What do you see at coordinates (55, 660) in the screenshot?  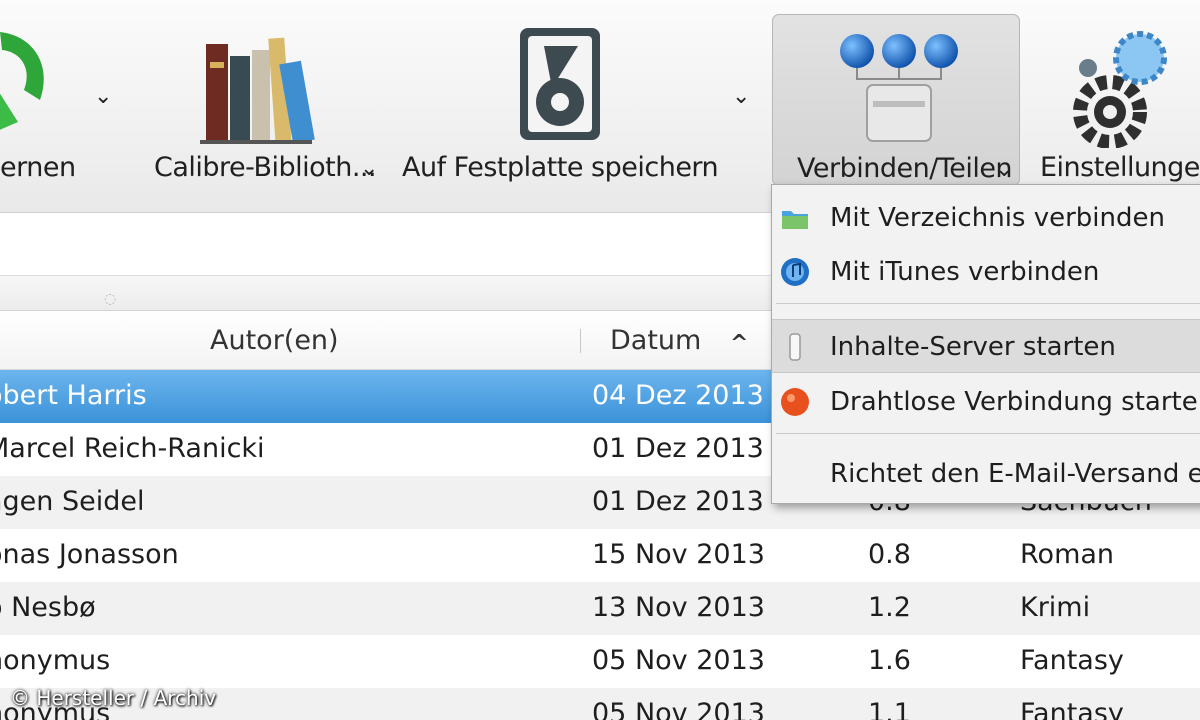 I see `author-cell: nonymus` at bounding box center [55, 660].